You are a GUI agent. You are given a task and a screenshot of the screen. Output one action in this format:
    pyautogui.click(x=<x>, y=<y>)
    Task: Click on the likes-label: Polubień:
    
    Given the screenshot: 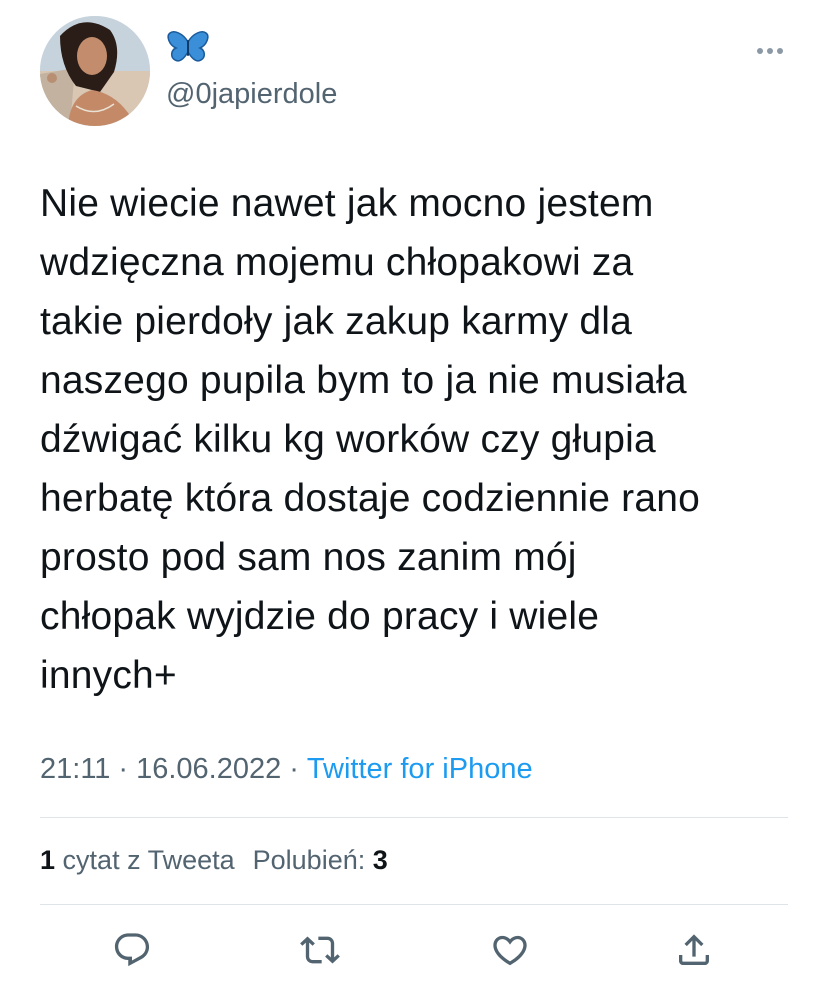 What is the action you would take?
    pyautogui.click(x=309, y=860)
    